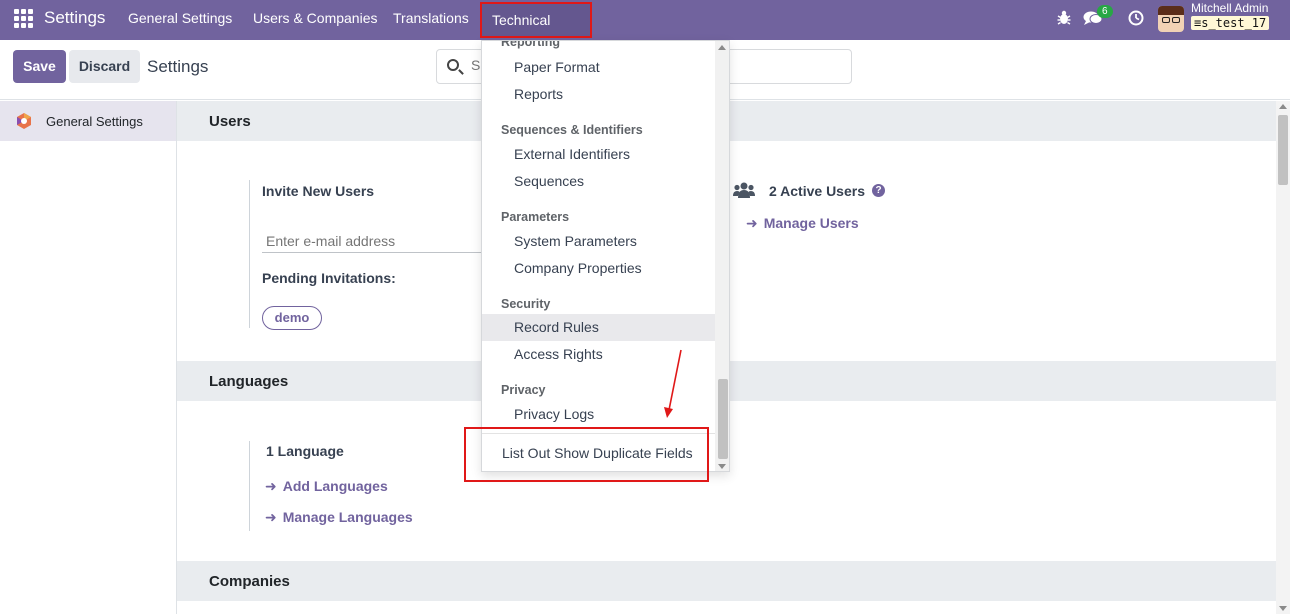 The width and height of the screenshot is (1290, 614). What do you see at coordinates (292, 318) in the screenshot?
I see `pending-invitation-tag: demo` at bounding box center [292, 318].